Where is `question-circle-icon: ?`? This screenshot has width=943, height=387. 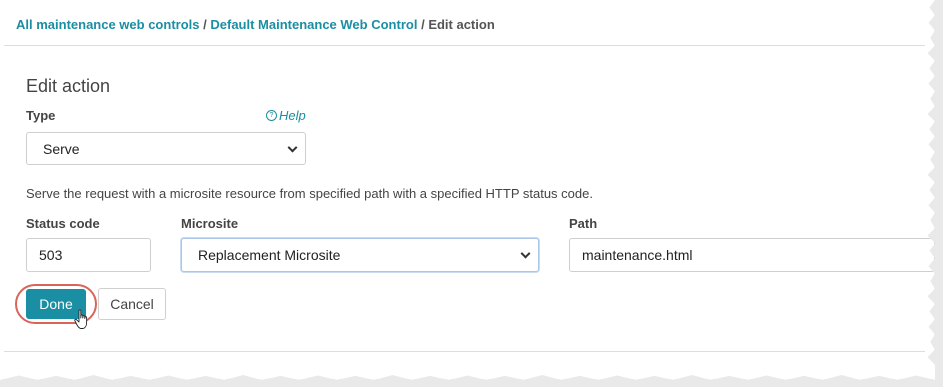
question-circle-icon: ? is located at coordinates (271, 115).